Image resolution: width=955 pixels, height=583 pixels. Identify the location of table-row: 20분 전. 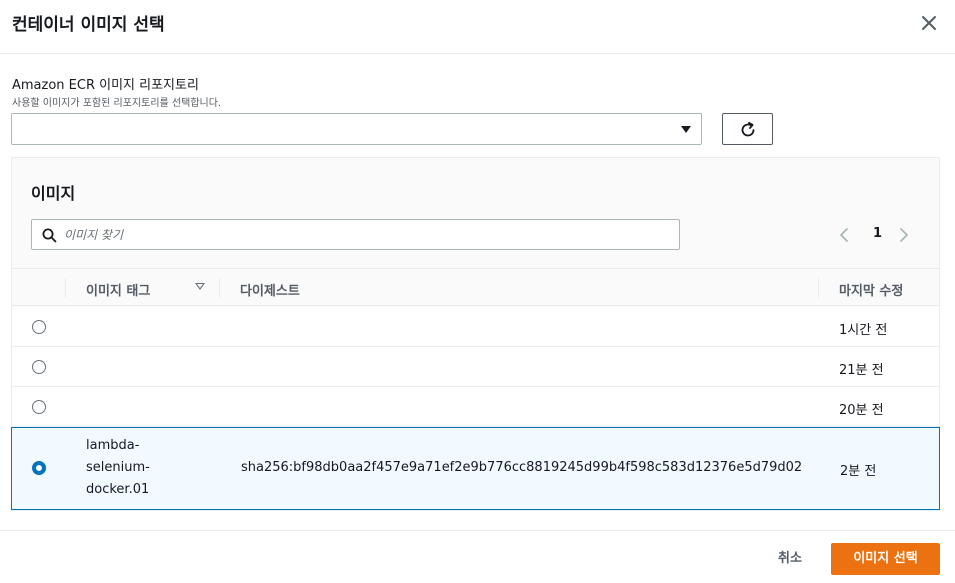
(475, 407).